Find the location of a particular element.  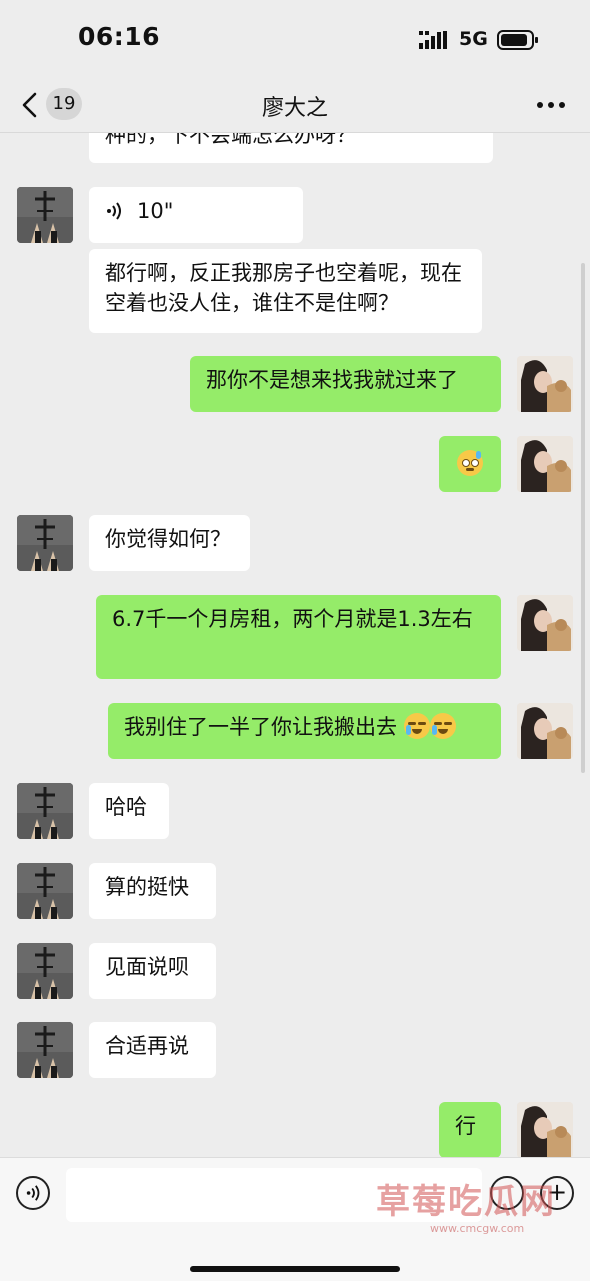

message-text: 6.7千一个月房租，两个月就是1.3左右 is located at coordinates (292, 619).